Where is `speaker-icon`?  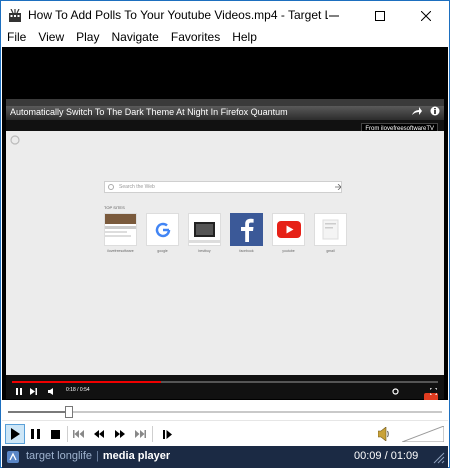
speaker-icon is located at coordinates (383, 434).